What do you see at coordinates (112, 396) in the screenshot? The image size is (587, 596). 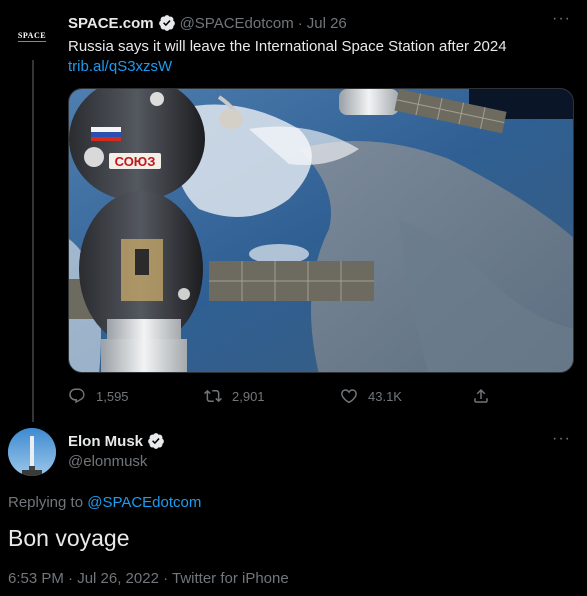 I see `reply-count: 1,595` at bounding box center [112, 396].